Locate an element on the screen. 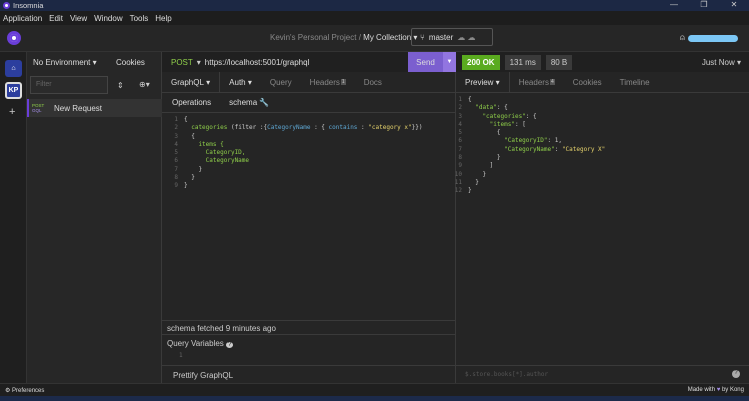 The height and width of the screenshot is (401, 749). environment-dropdown: No Environment ▾ is located at coordinates (65, 62).